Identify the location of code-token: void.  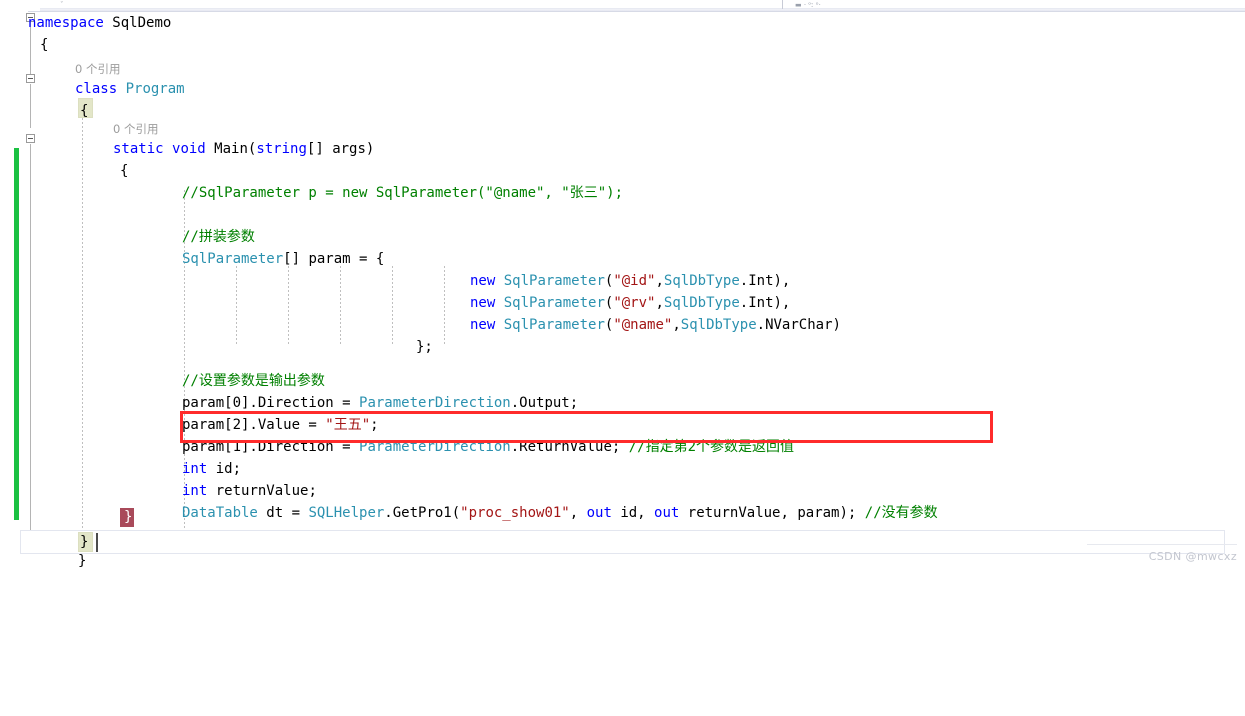
(189, 149).